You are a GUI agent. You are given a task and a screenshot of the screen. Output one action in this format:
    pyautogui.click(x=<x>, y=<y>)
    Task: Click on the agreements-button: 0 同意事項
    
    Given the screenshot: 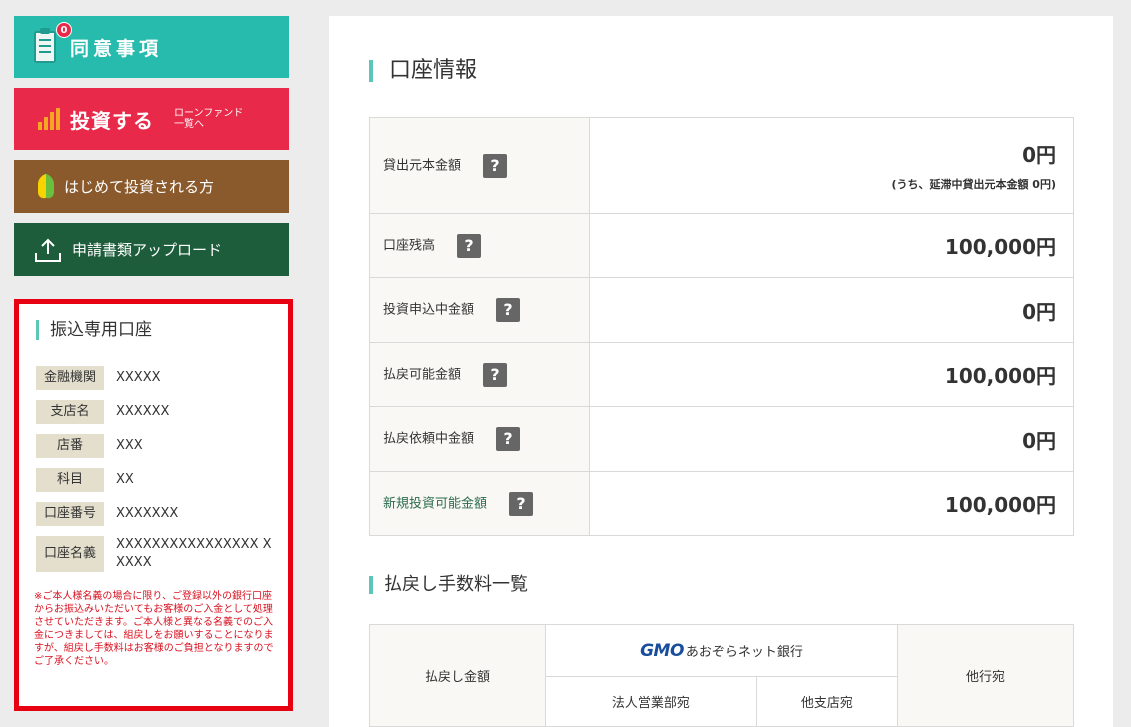 What is the action you would take?
    pyautogui.click(x=151, y=47)
    